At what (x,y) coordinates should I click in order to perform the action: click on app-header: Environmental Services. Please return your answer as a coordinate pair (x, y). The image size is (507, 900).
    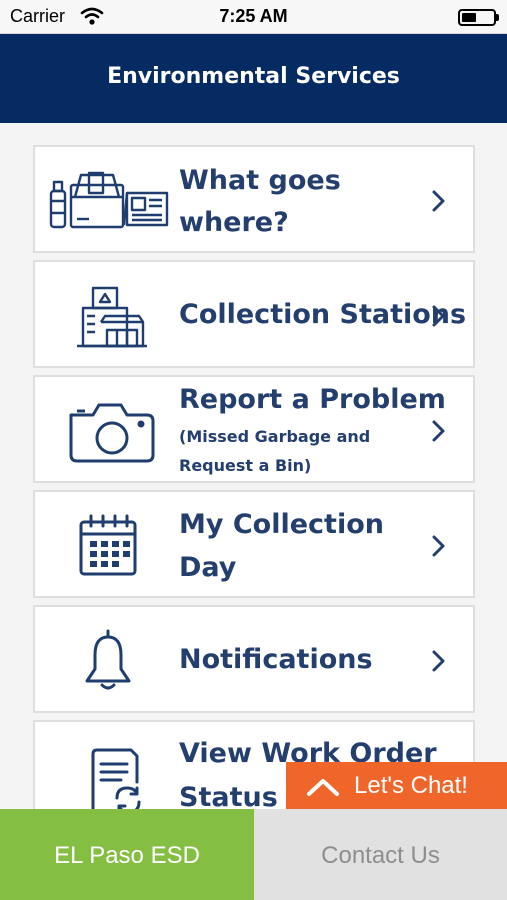
    Looking at the image, I should click on (253, 78).